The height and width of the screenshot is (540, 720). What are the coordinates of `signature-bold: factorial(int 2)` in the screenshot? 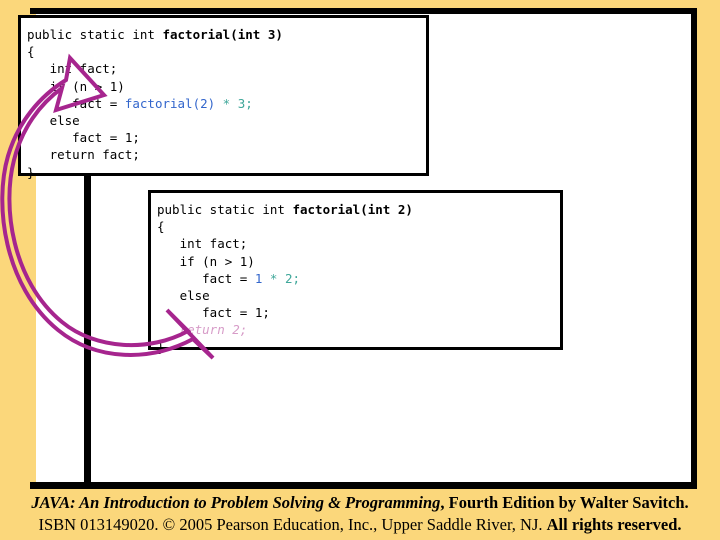 It's located at (352, 209).